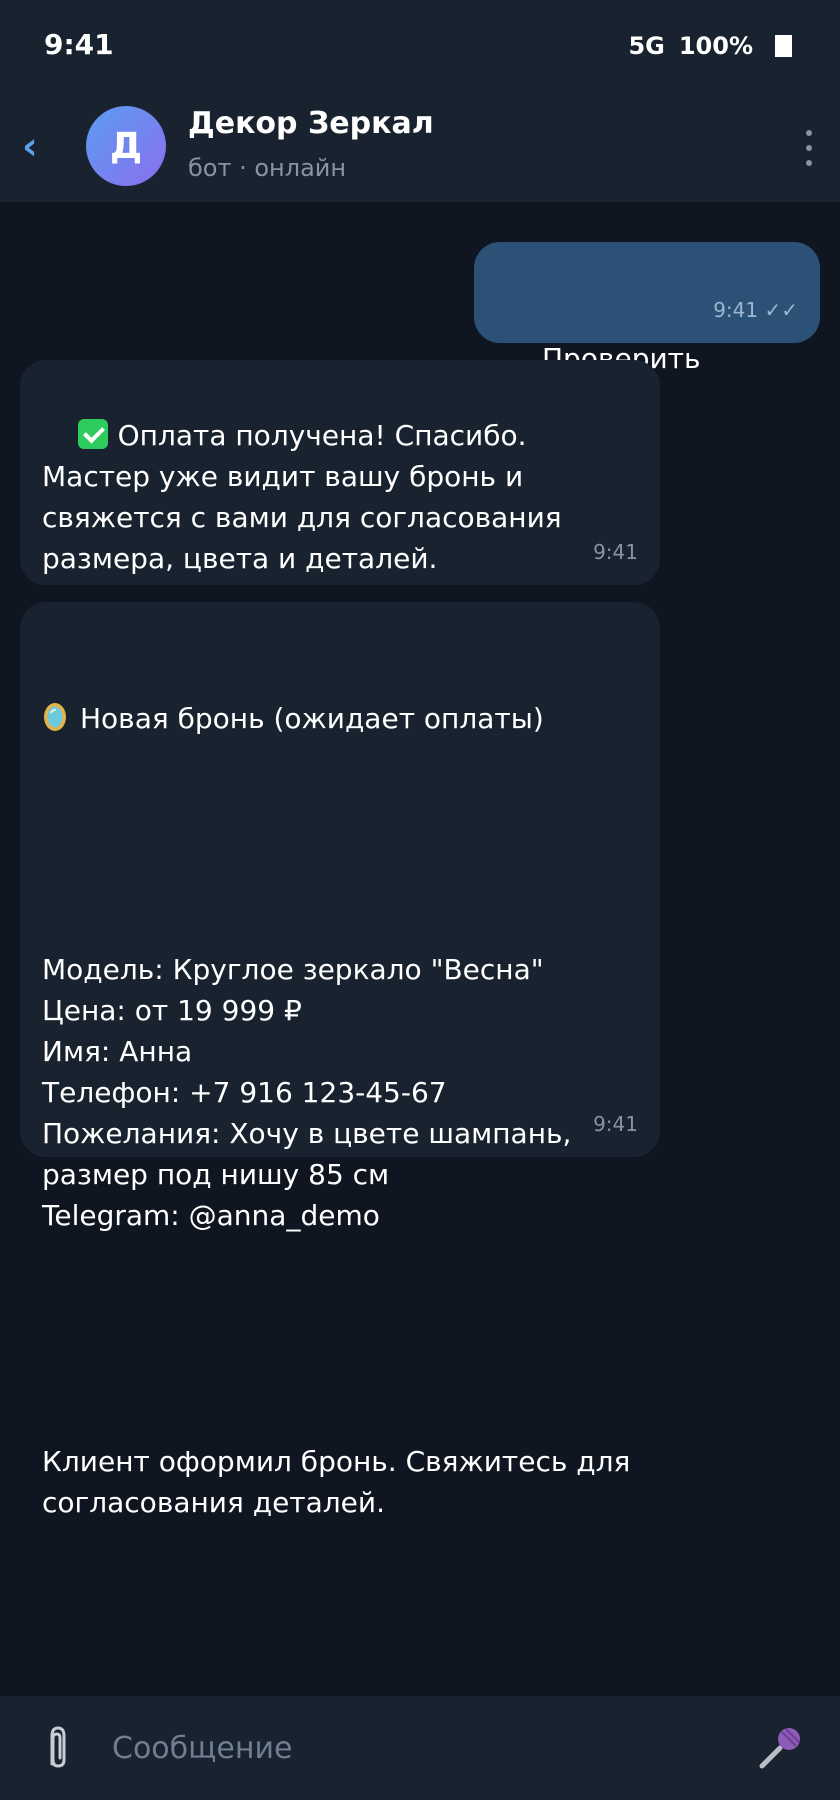 The image size is (840, 1800). Describe the element at coordinates (412, 1748) in the screenshot. I see `message-input` at that location.